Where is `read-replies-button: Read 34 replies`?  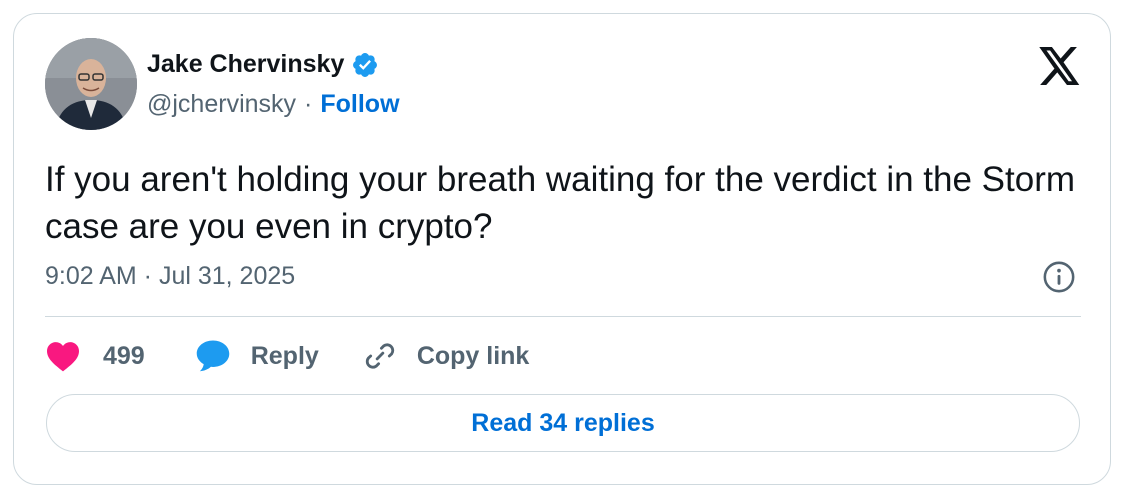 read-replies-button: Read 34 replies is located at coordinates (563, 423).